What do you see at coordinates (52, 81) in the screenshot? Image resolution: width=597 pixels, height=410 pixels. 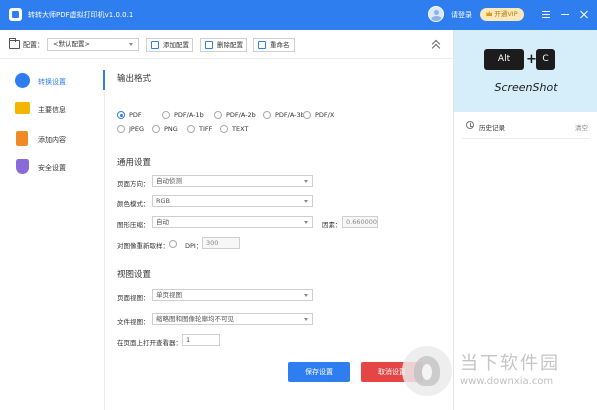 I see `sidebar-item-convert: 转换设置` at bounding box center [52, 81].